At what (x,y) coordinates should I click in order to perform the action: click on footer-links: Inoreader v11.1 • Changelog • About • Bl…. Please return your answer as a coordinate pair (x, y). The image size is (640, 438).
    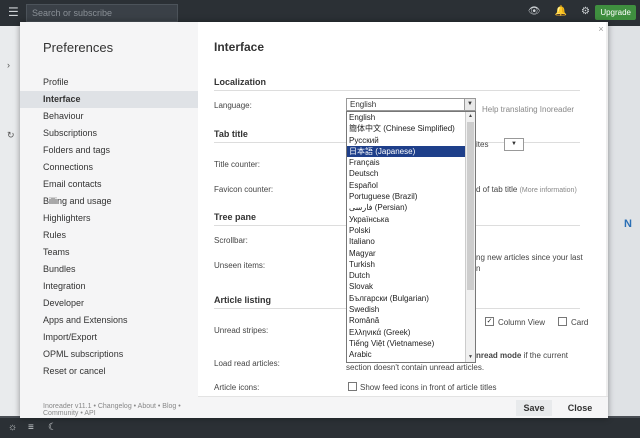
    Looking at the image, I should click on (120, 410).